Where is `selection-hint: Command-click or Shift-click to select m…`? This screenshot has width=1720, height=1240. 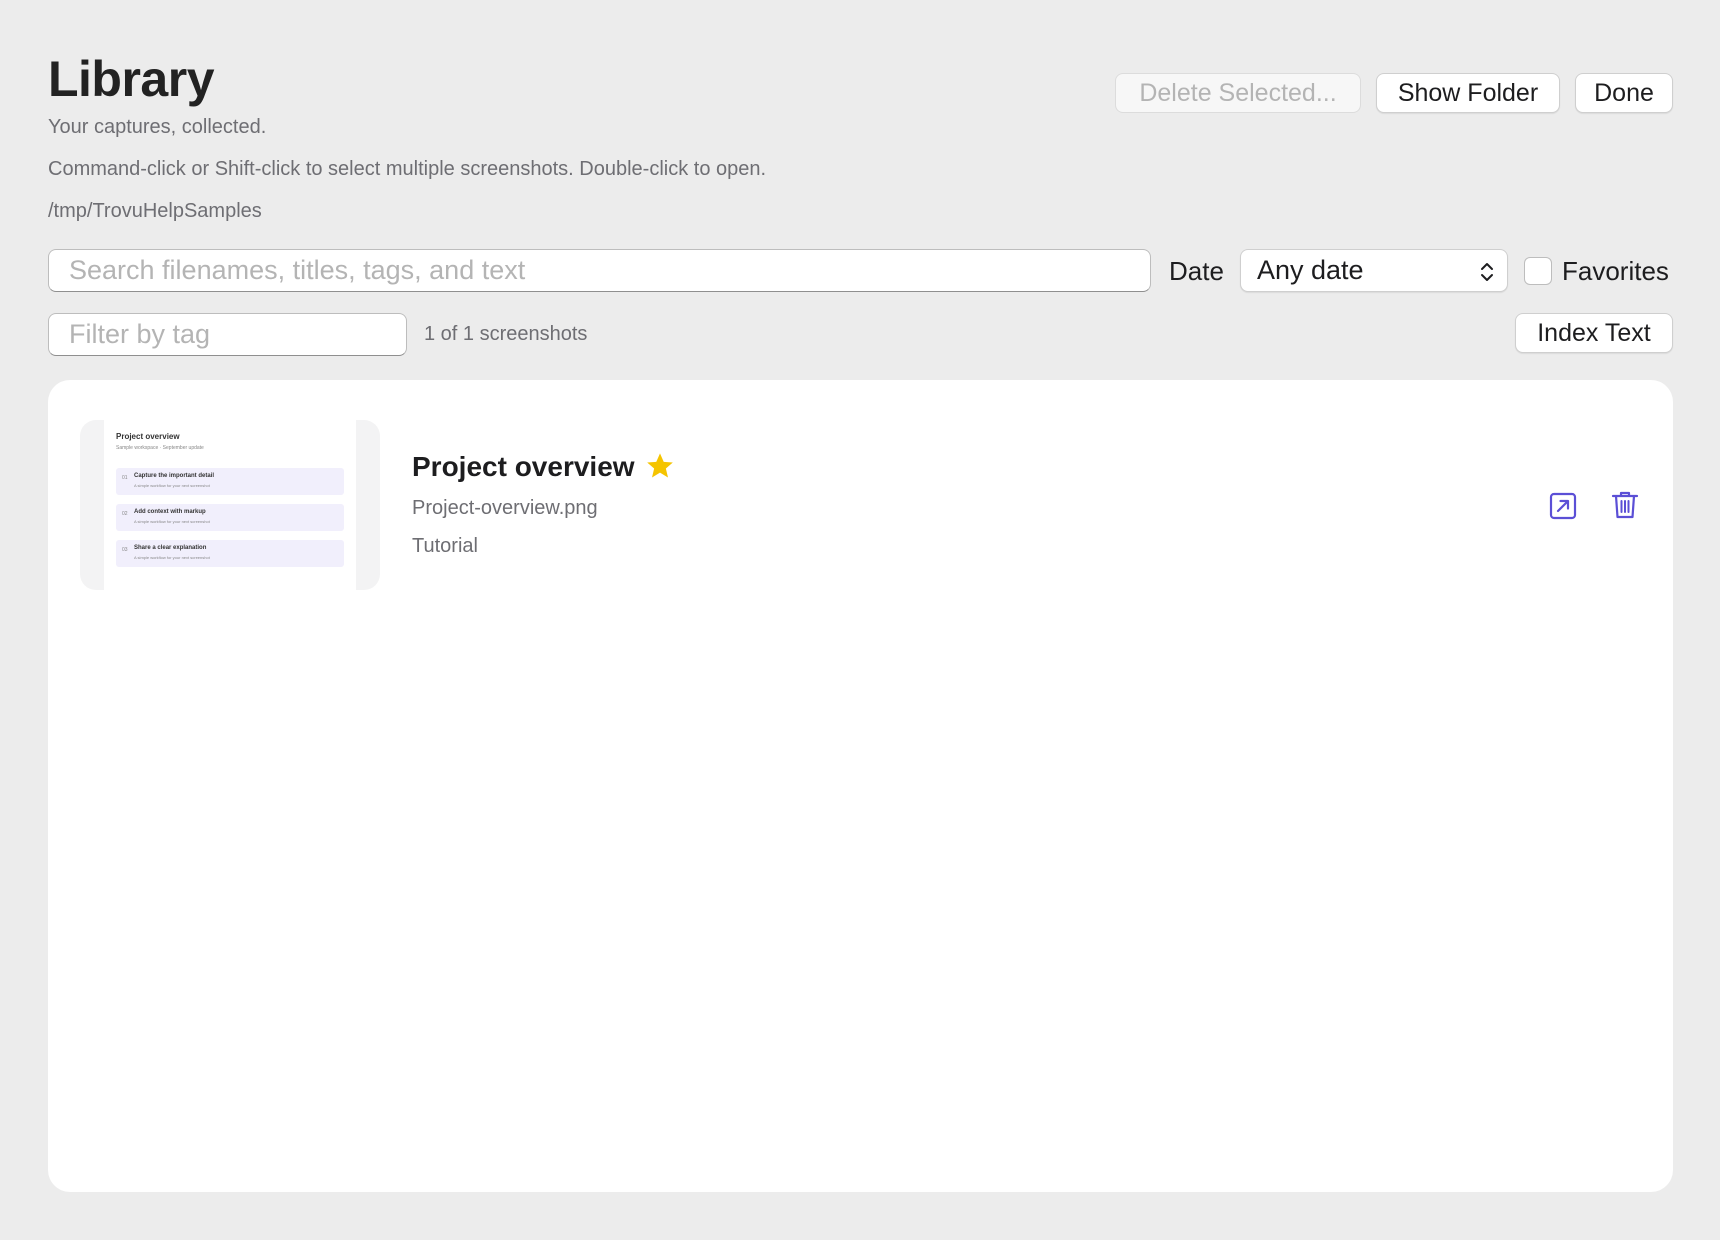 selection-hint: Command-click or Shift-click to select m… is located at coordinates (407, 169).